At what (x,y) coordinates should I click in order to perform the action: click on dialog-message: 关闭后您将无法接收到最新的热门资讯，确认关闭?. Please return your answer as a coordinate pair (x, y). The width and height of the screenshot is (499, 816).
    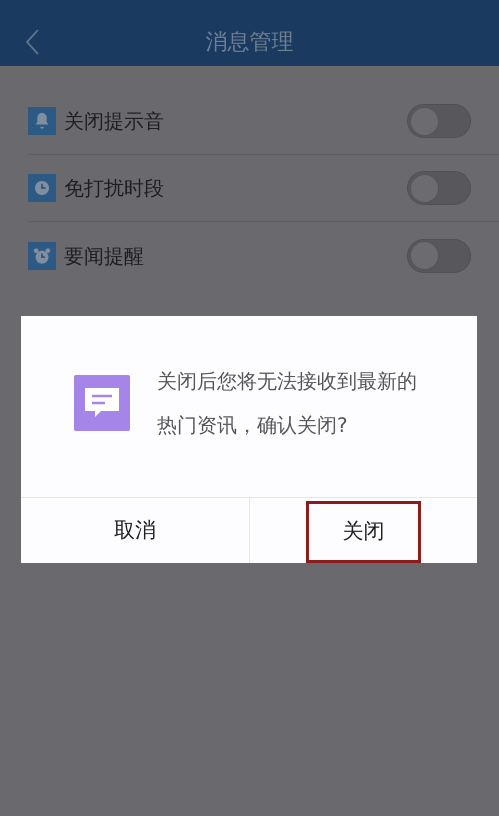
    Looking at the image, I should click on (287, 403).